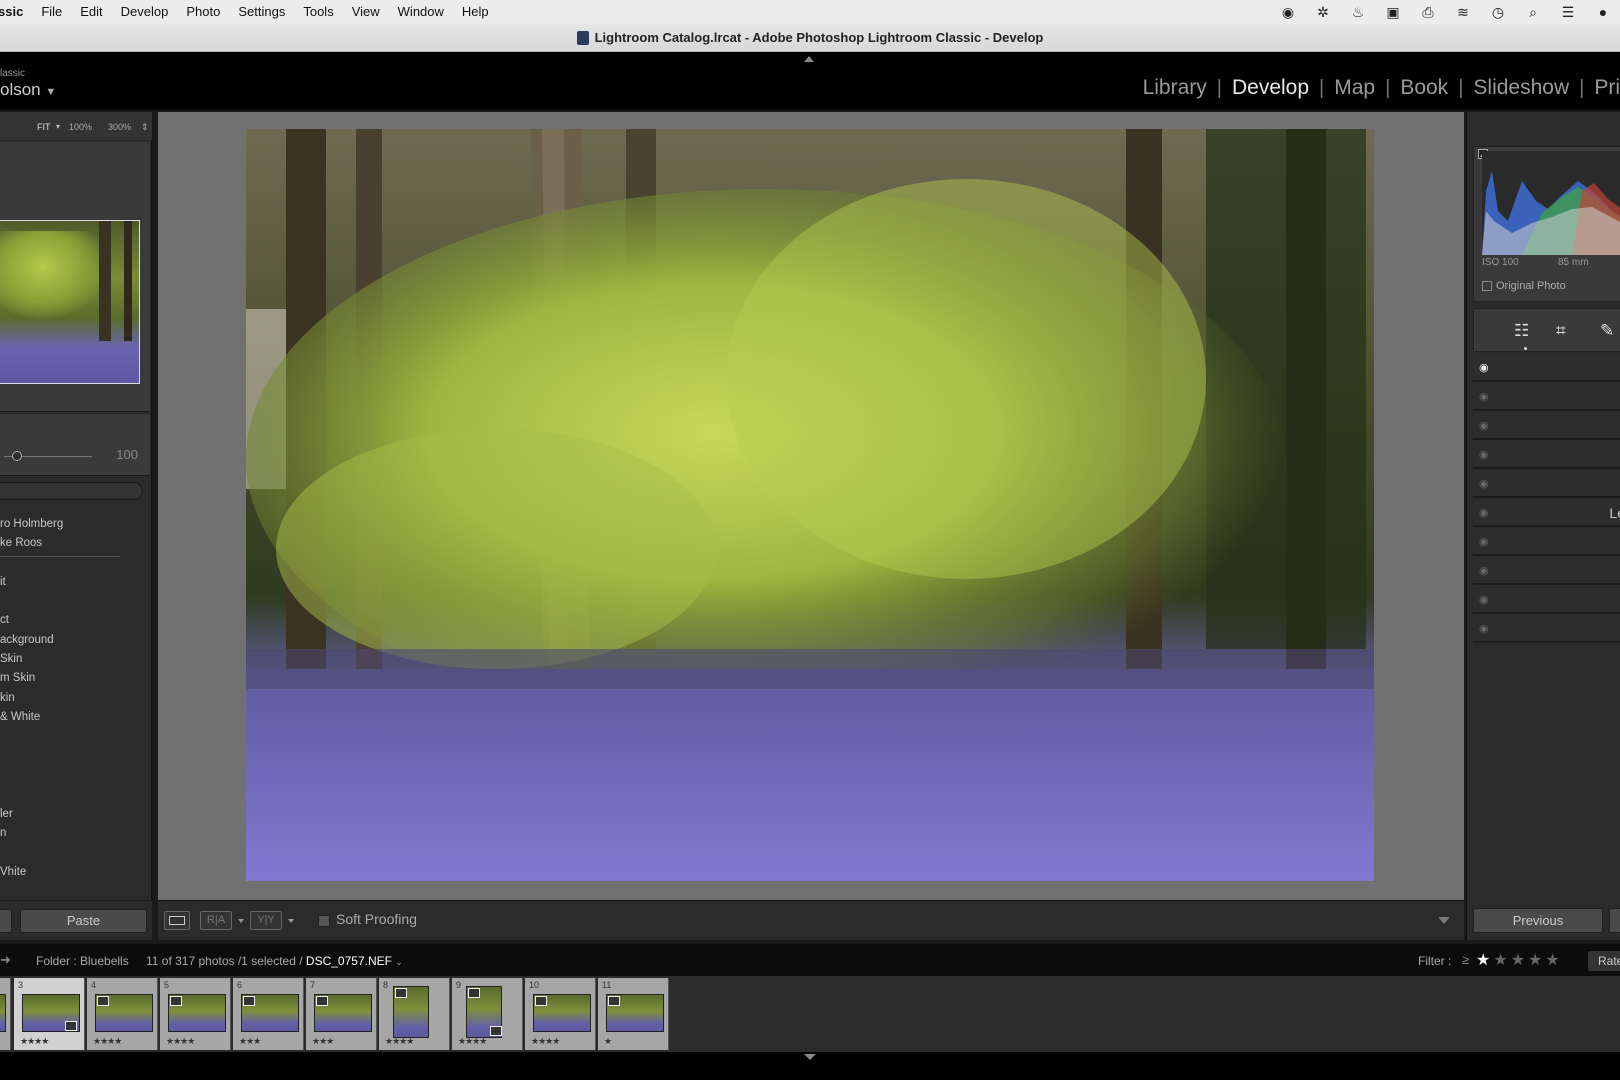  Describe the element at coordinates (83, 921) in the screenshot. I see `paste-button: Paste` at that location.